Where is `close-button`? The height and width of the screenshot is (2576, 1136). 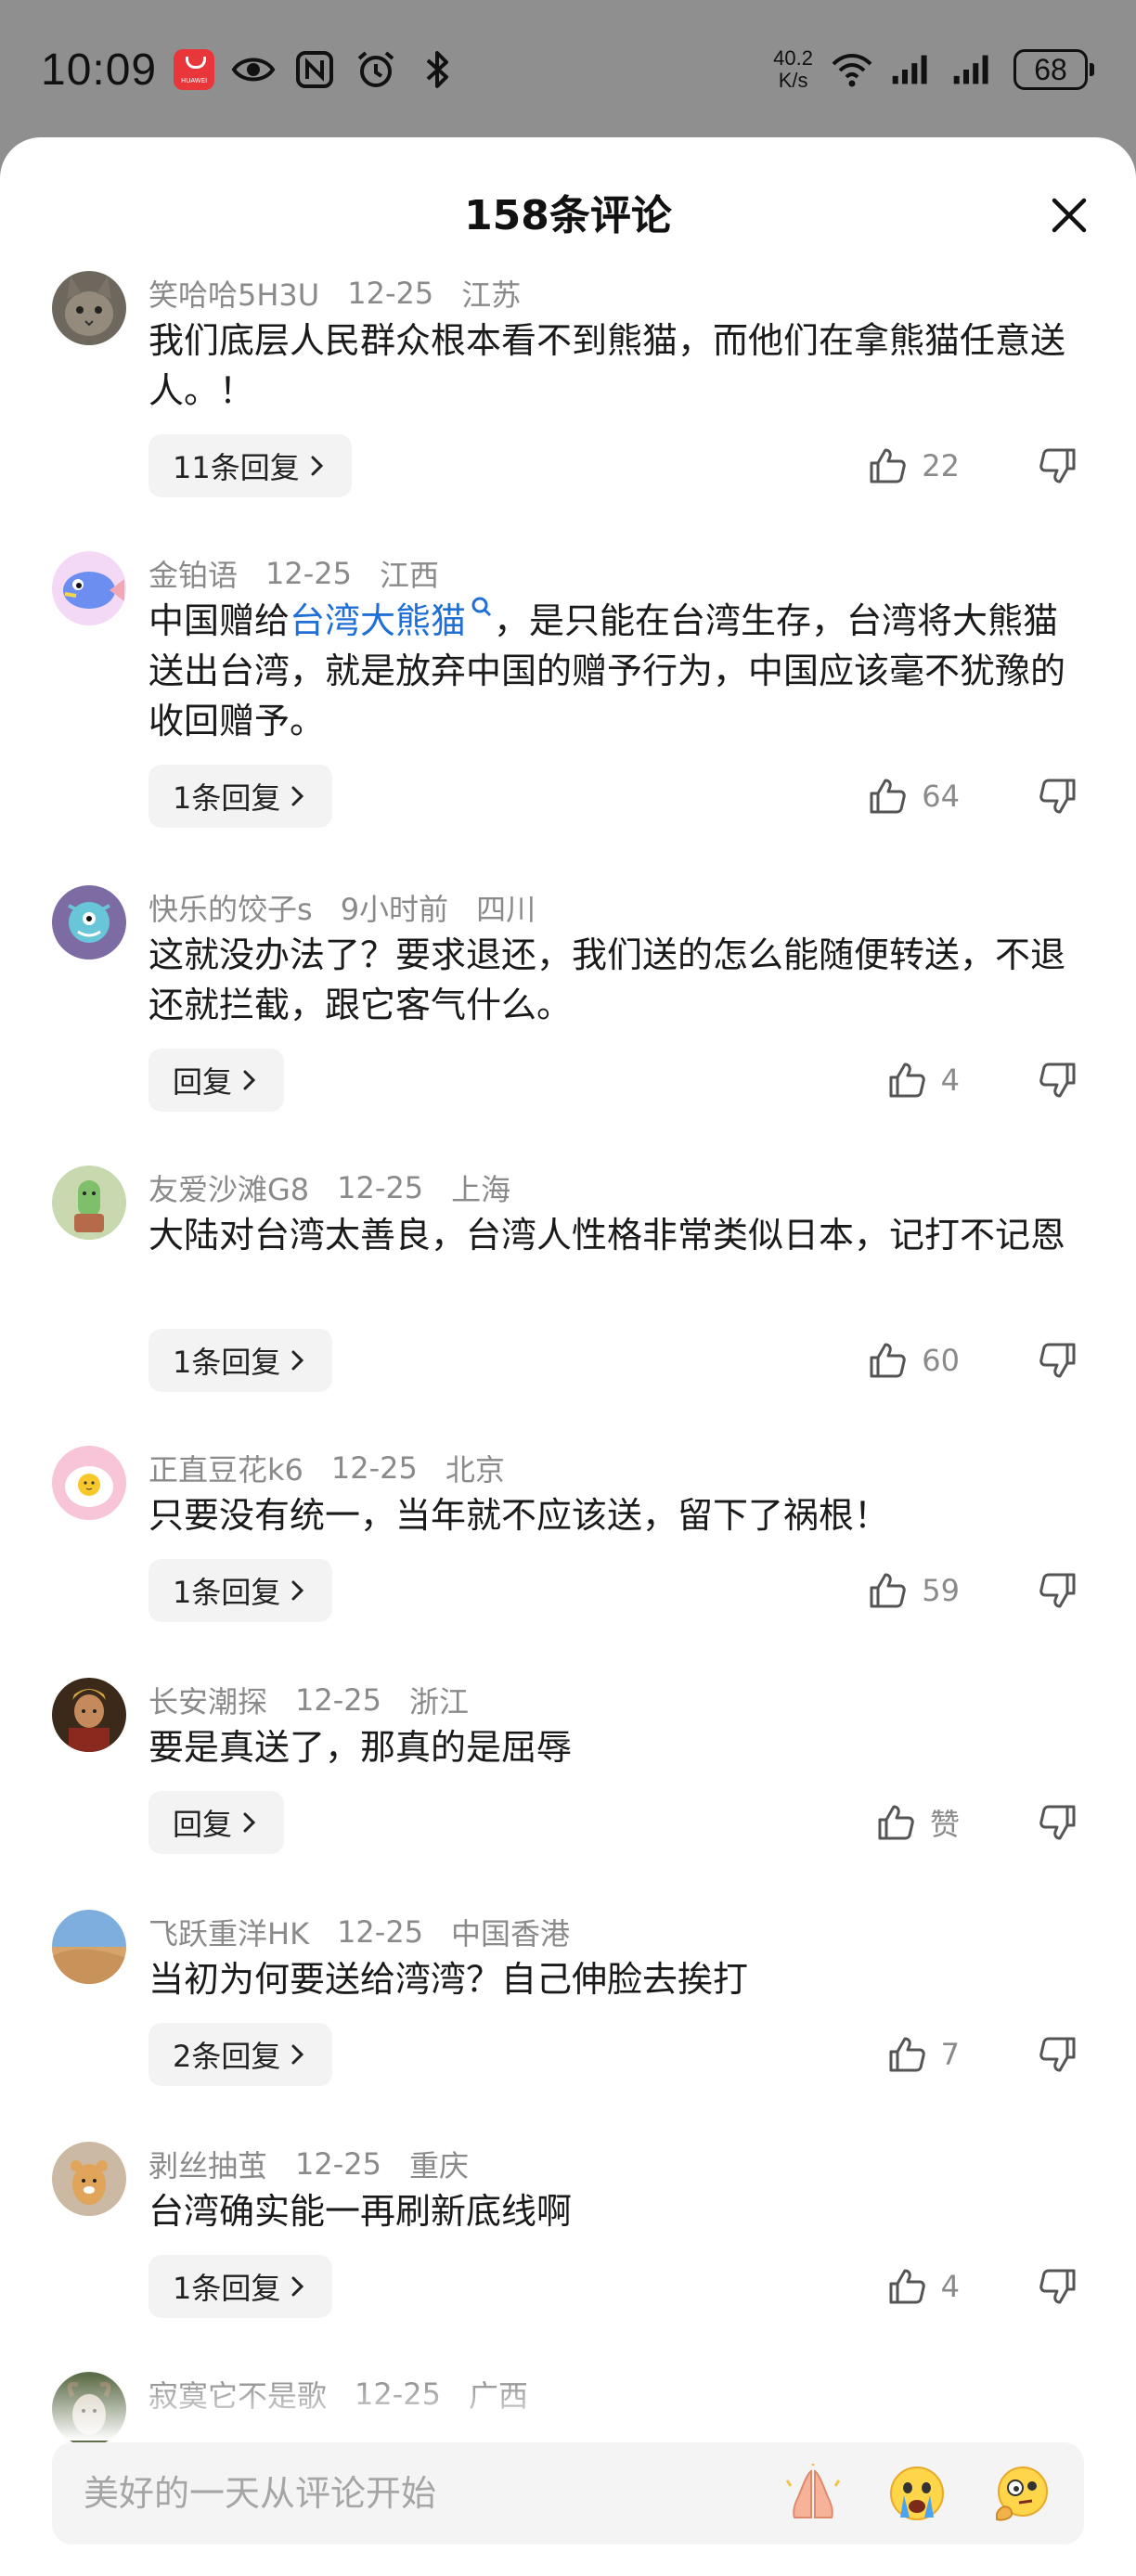
close-button is located at coordinates (1069, 215).